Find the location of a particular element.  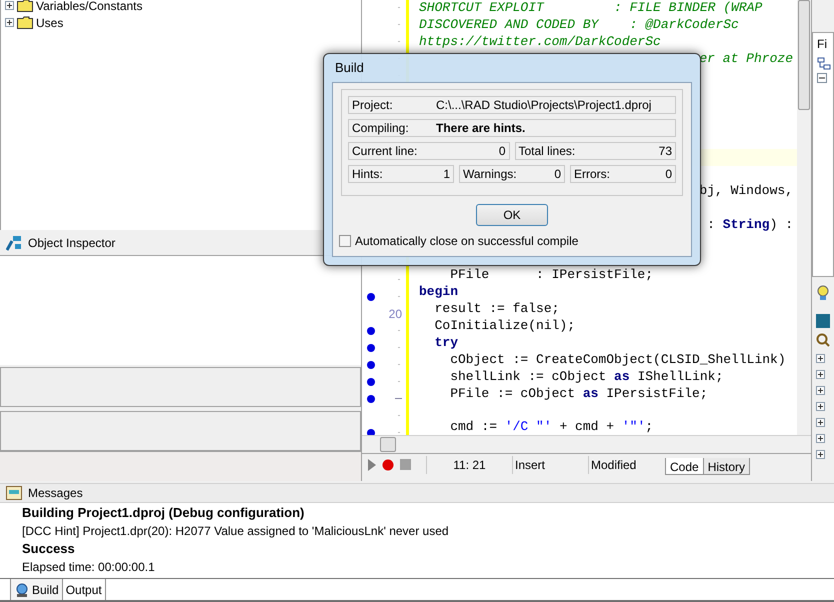

modified-status: Modified is located at coordinates (625, 465).